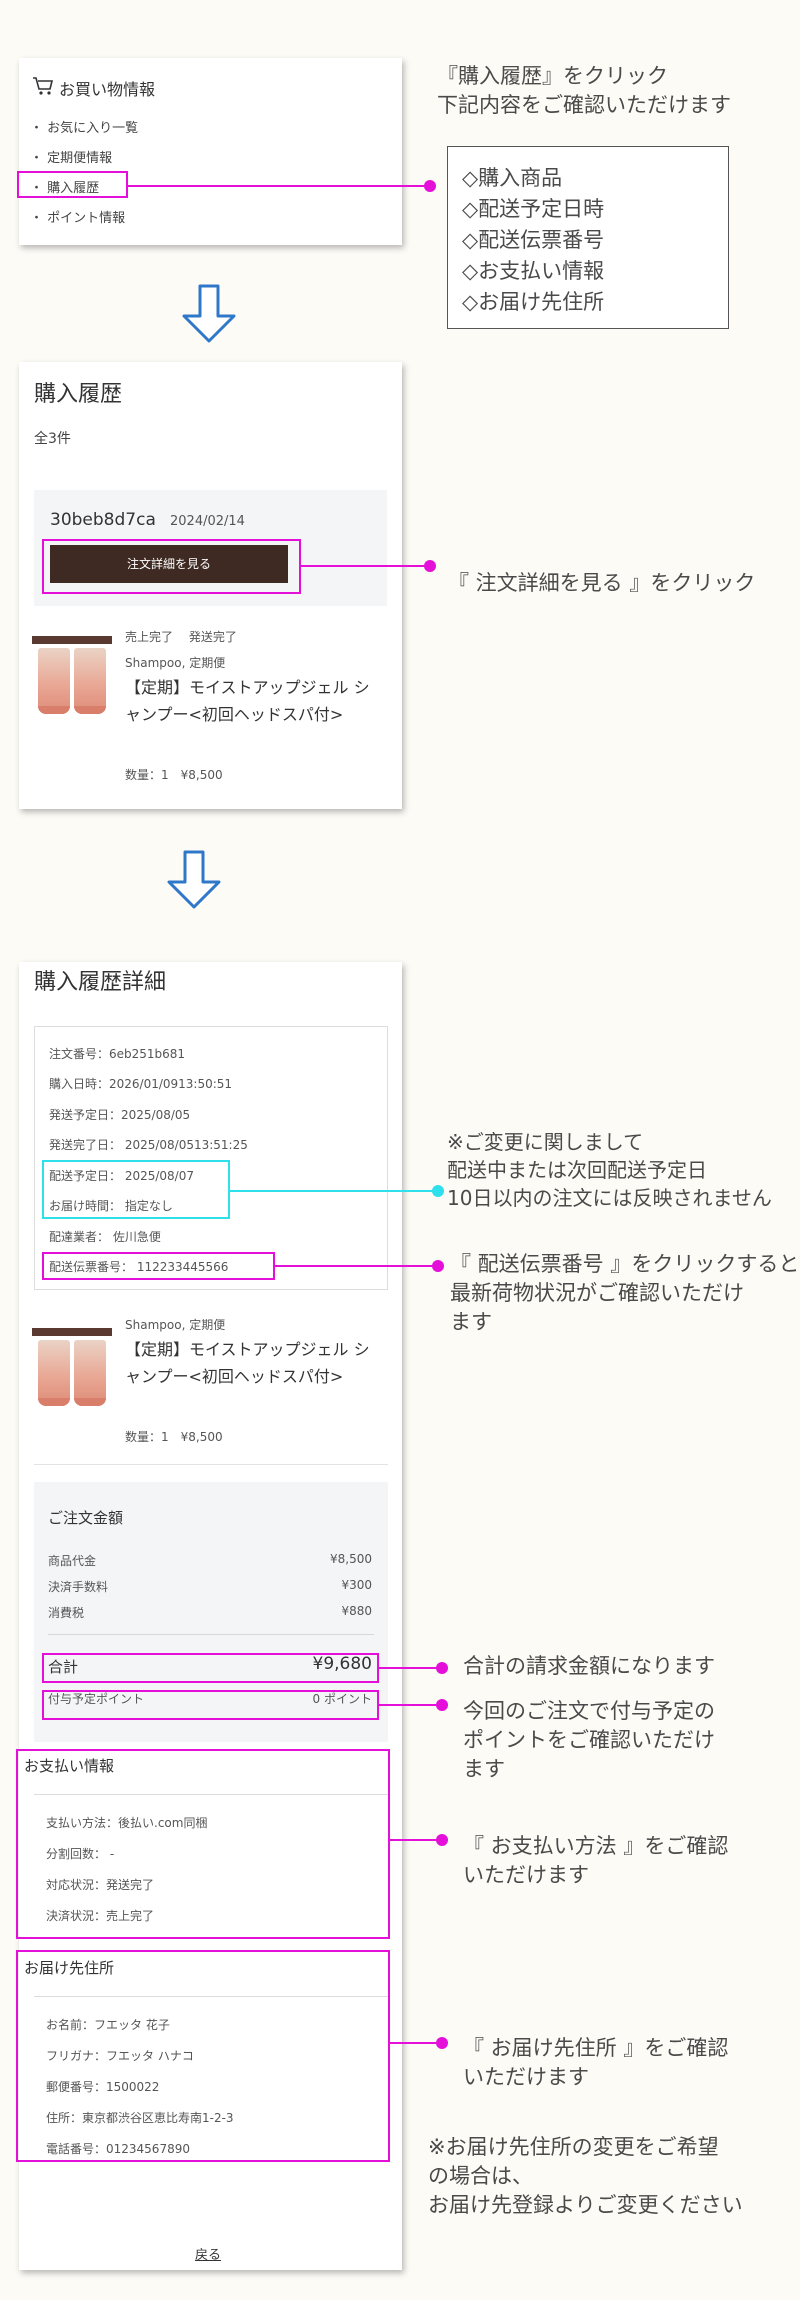 Image resolution: width=800 pixels, height=2300 pixels. I want to click on order-id: 30beb8d7ca, so click(103, 520).